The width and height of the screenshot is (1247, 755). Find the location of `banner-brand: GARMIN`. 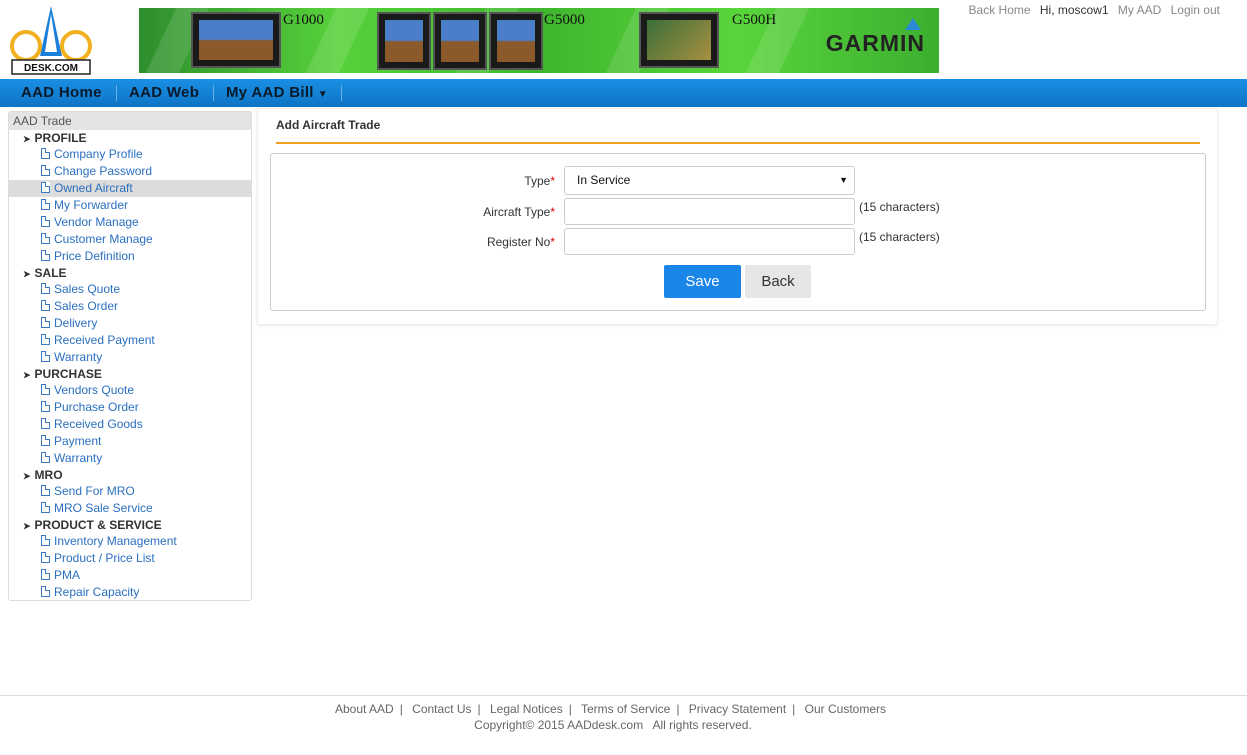

banner-brand: GARMIN is located at coordinates (875, 43).